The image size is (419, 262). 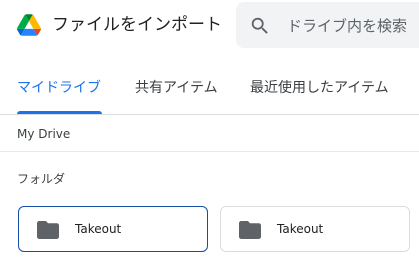 What do you see at coordinates (176, 88) in the screenshot?
I see `tab-shared: 共有アイテム` at bounding box center [176, 88].